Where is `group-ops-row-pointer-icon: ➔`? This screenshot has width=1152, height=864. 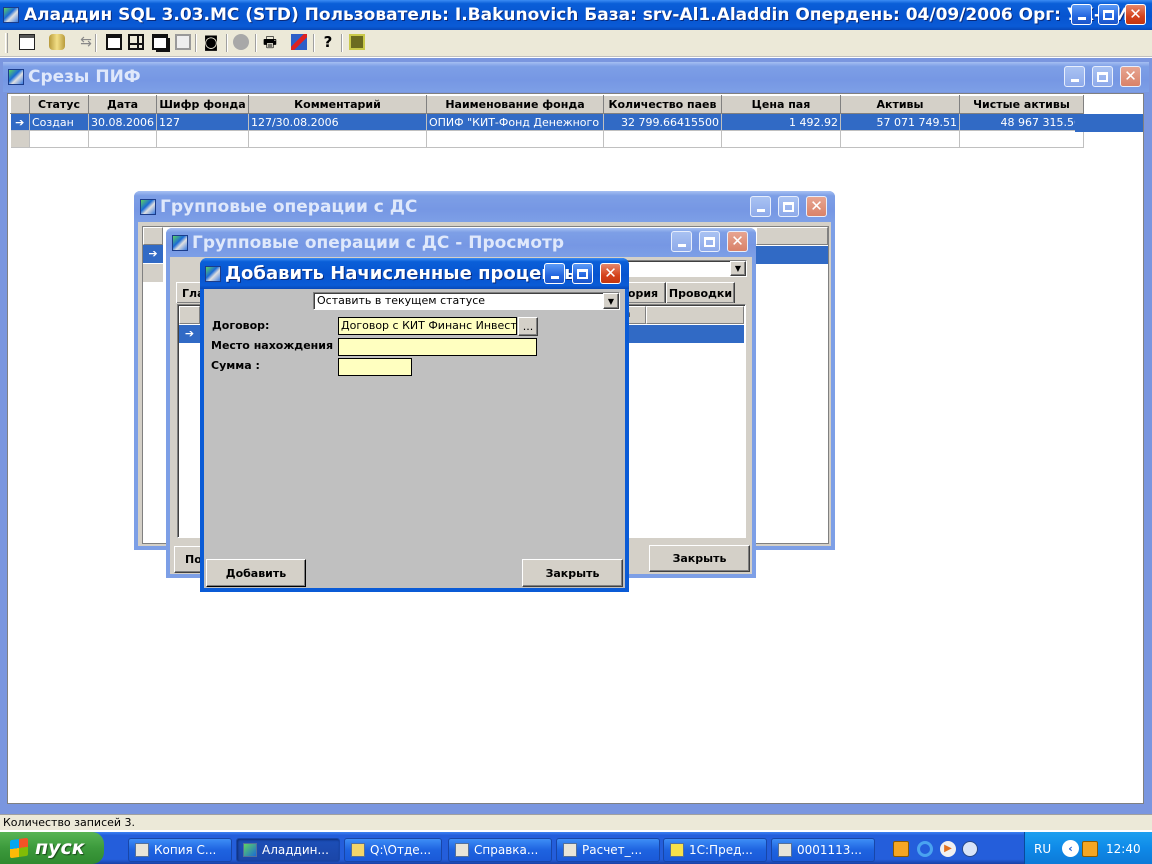
group-ops-row-pointer-icon: ➔ is located at coordinates (153, 254).